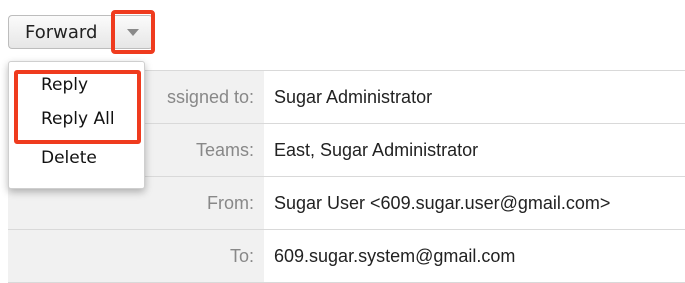 This screenshot has height=283, width=685. What do you see at coordinates (376, 149) in the screenshot?
I see `teams-value: East, Sugar Administrator` at bounding box center [376, 149].